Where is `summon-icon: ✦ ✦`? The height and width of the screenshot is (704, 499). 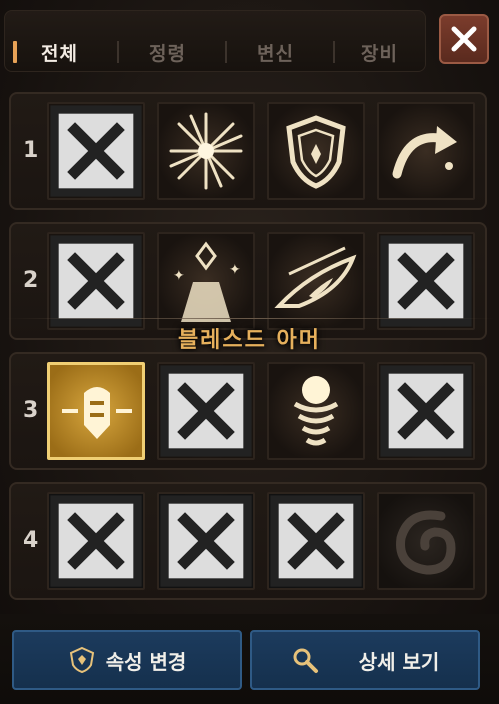
summon-icon: ✦ ✦ is located at coordinates (207, 281).